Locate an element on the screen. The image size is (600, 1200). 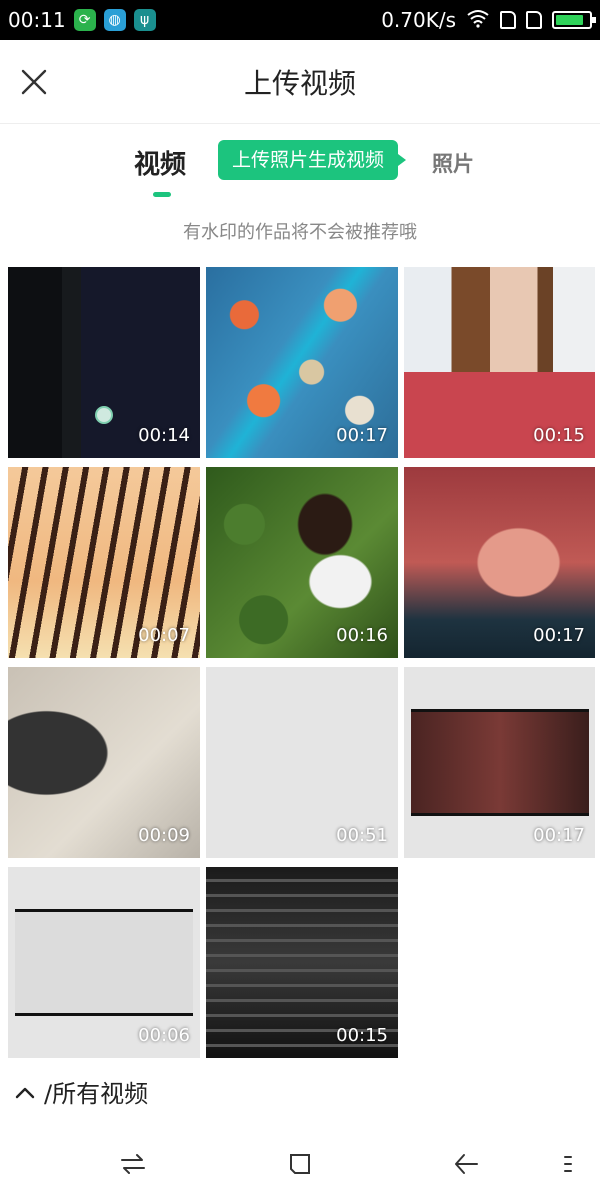
video-thumbnail: 00:07 is located at coordinates (104, 562).